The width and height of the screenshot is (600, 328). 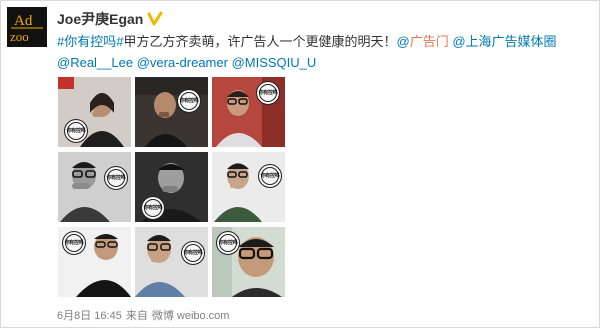 What do you see at coordinates (182, 62) in the screenshot?
I see `mention-vera-dreamer: @vera-dreamer` at bounding box center [182, 62].